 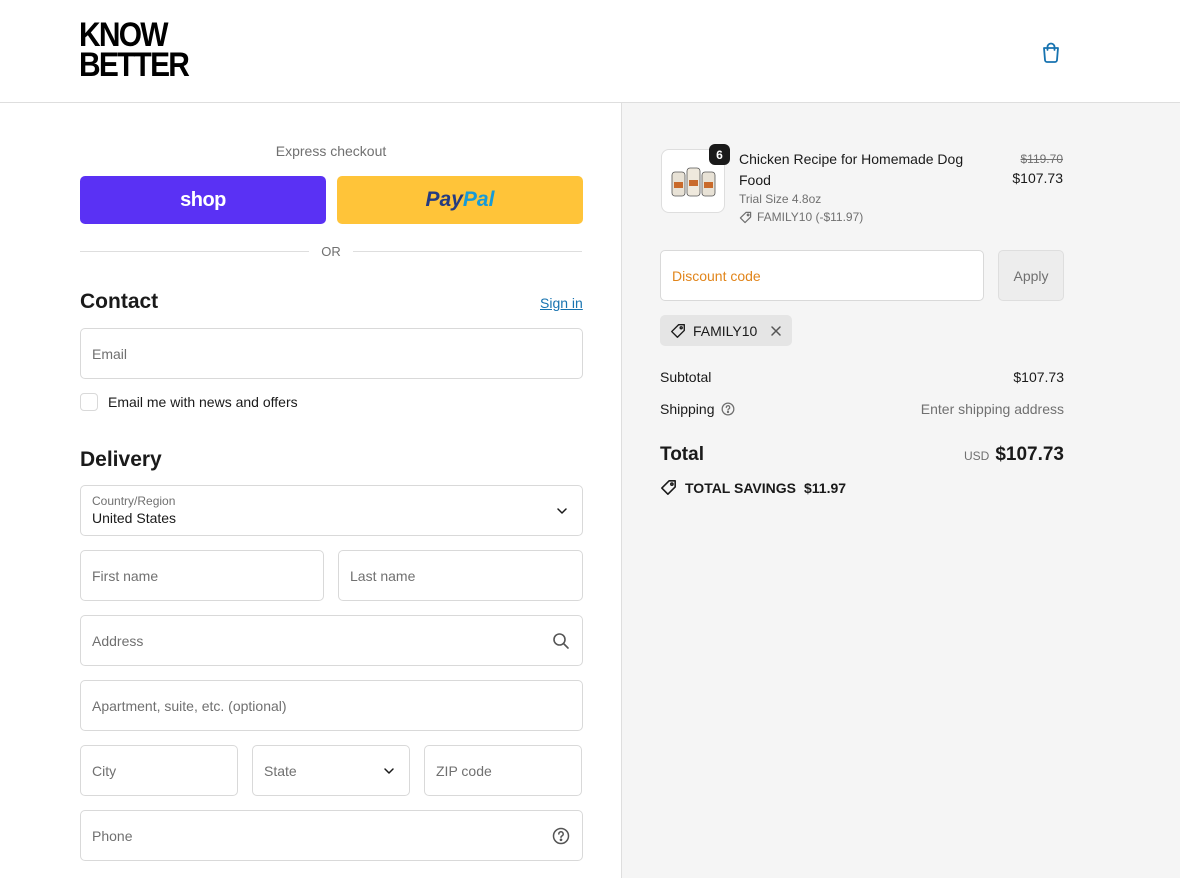 I want to click on apartment-field: Apartment, suite, etc. (optional), so click(x=331, y=705).